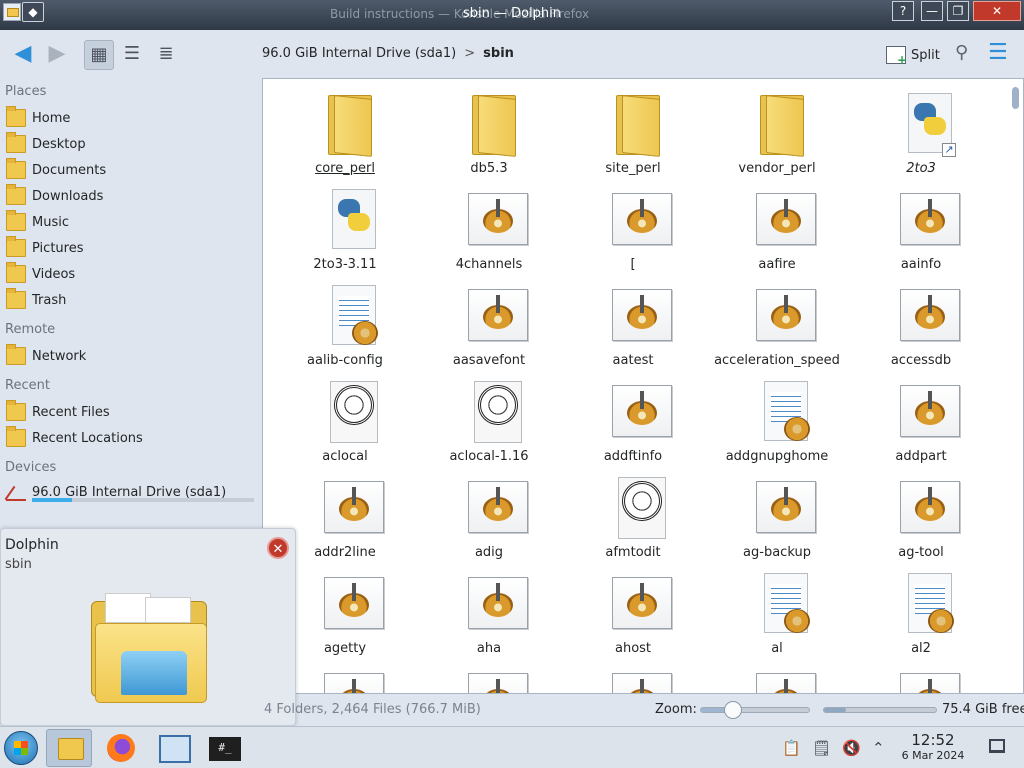 Image resolution: width=1024 pixels, height=768 pixels. Describe the element at coordinates (1015, 98) in the screenshot. I see `scrollbar-thumb` at that location.